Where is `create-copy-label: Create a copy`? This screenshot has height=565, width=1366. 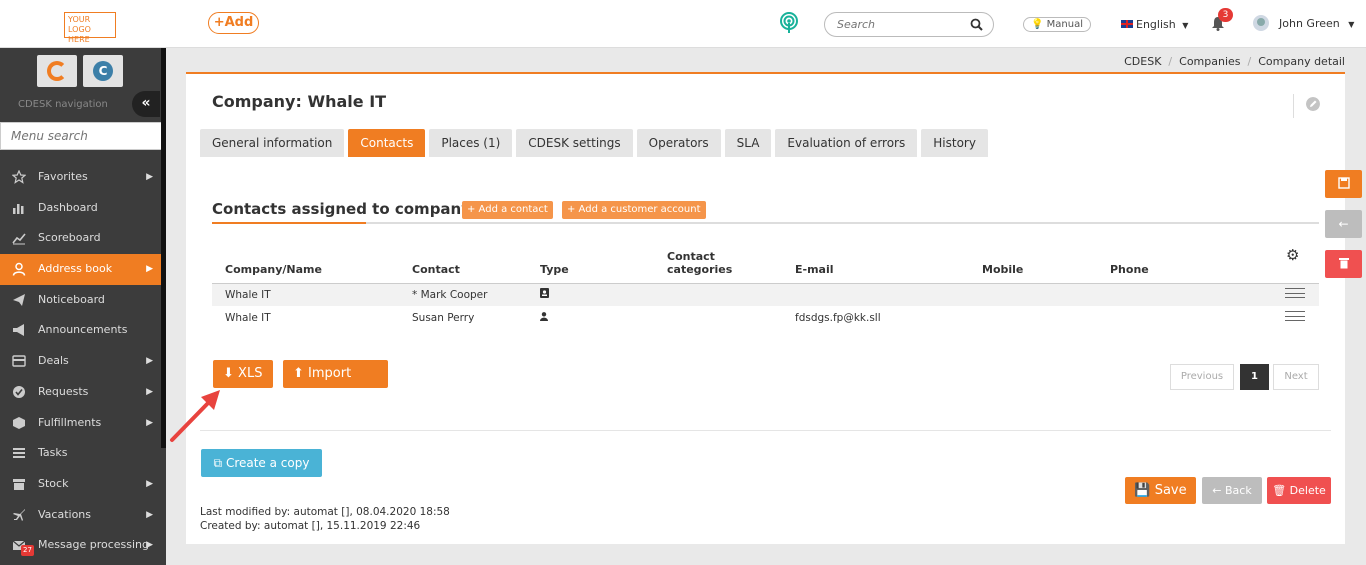
create-copy-label: Create a copy is located at coordinates (267, 463).